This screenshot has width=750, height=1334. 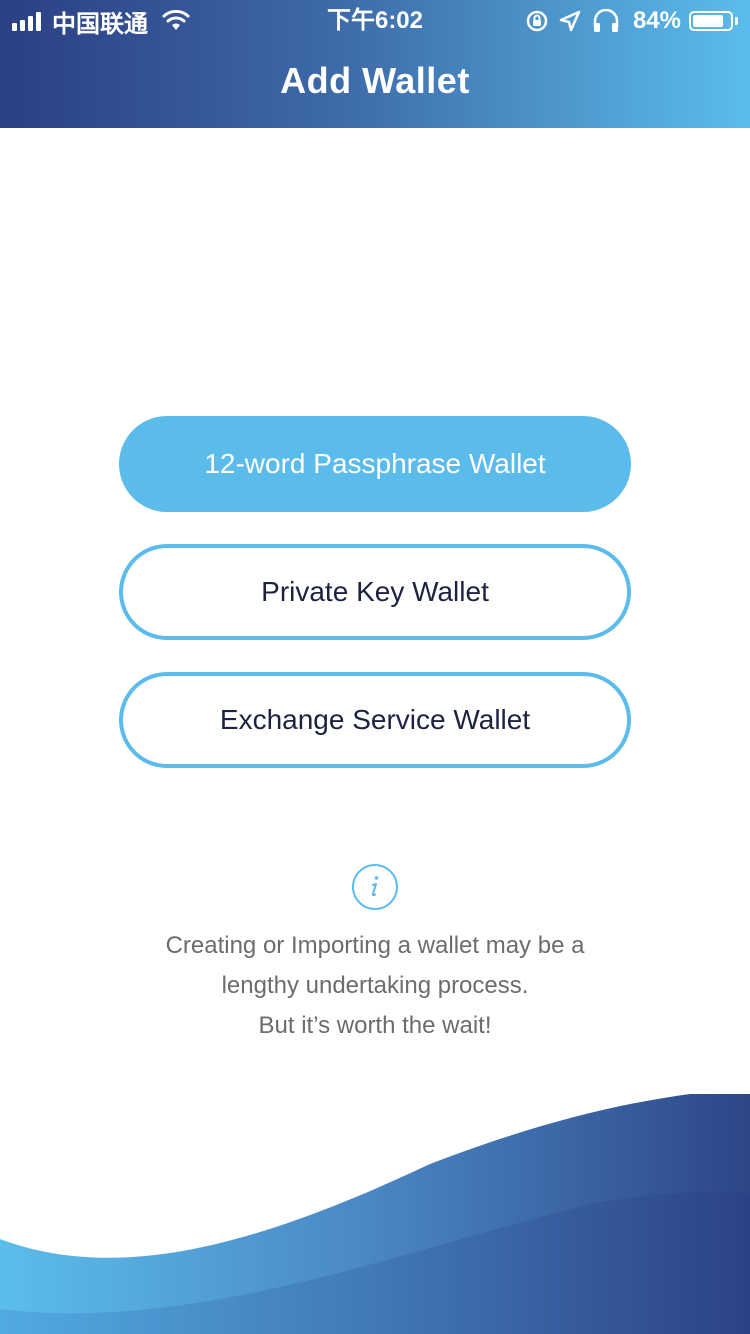 I want to click on battery-cap, so click(x=736, y=21).